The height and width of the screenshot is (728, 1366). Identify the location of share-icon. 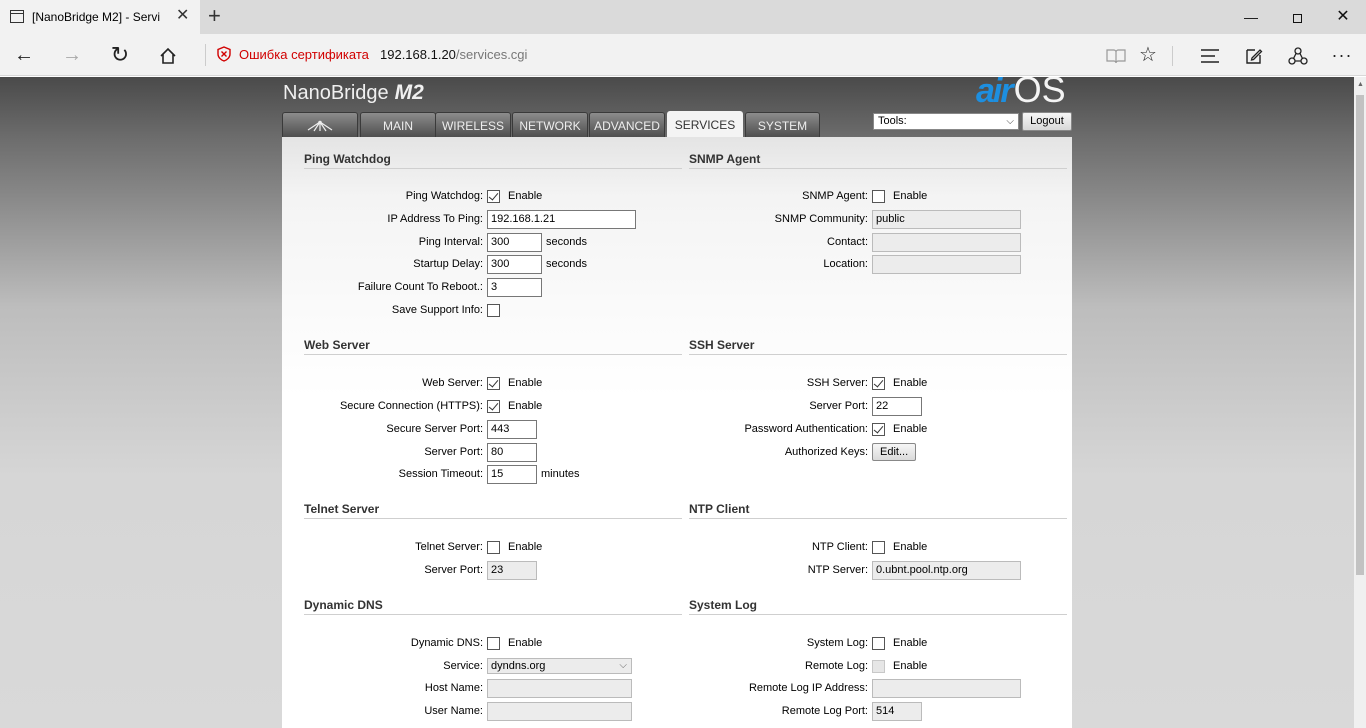
(1298, 55).